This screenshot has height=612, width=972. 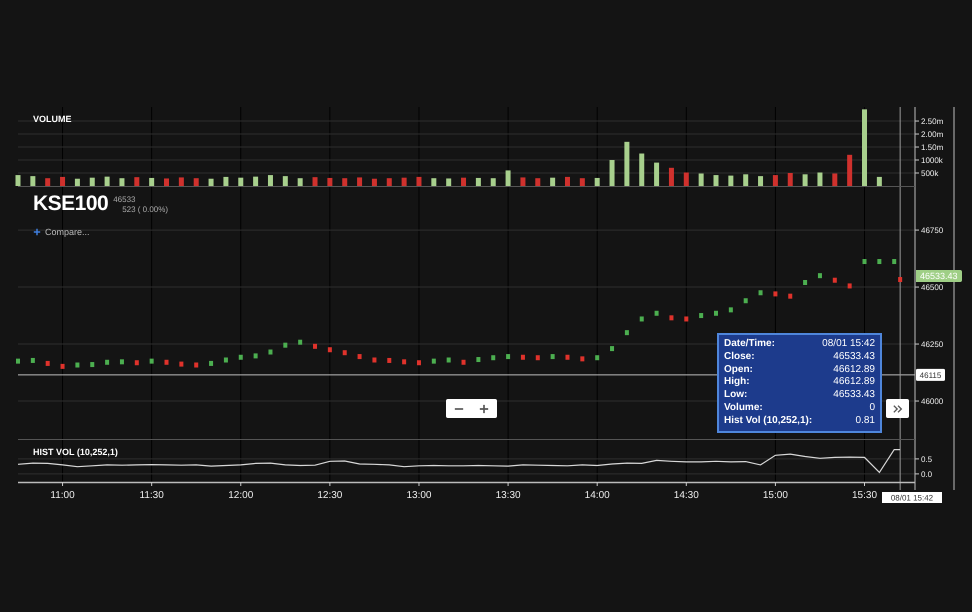 What do you see at coordinates (912, 497) in the screenshot?
I see `crosshair-time-tag: 08/01 15:42` at bounding box center [912, 497].